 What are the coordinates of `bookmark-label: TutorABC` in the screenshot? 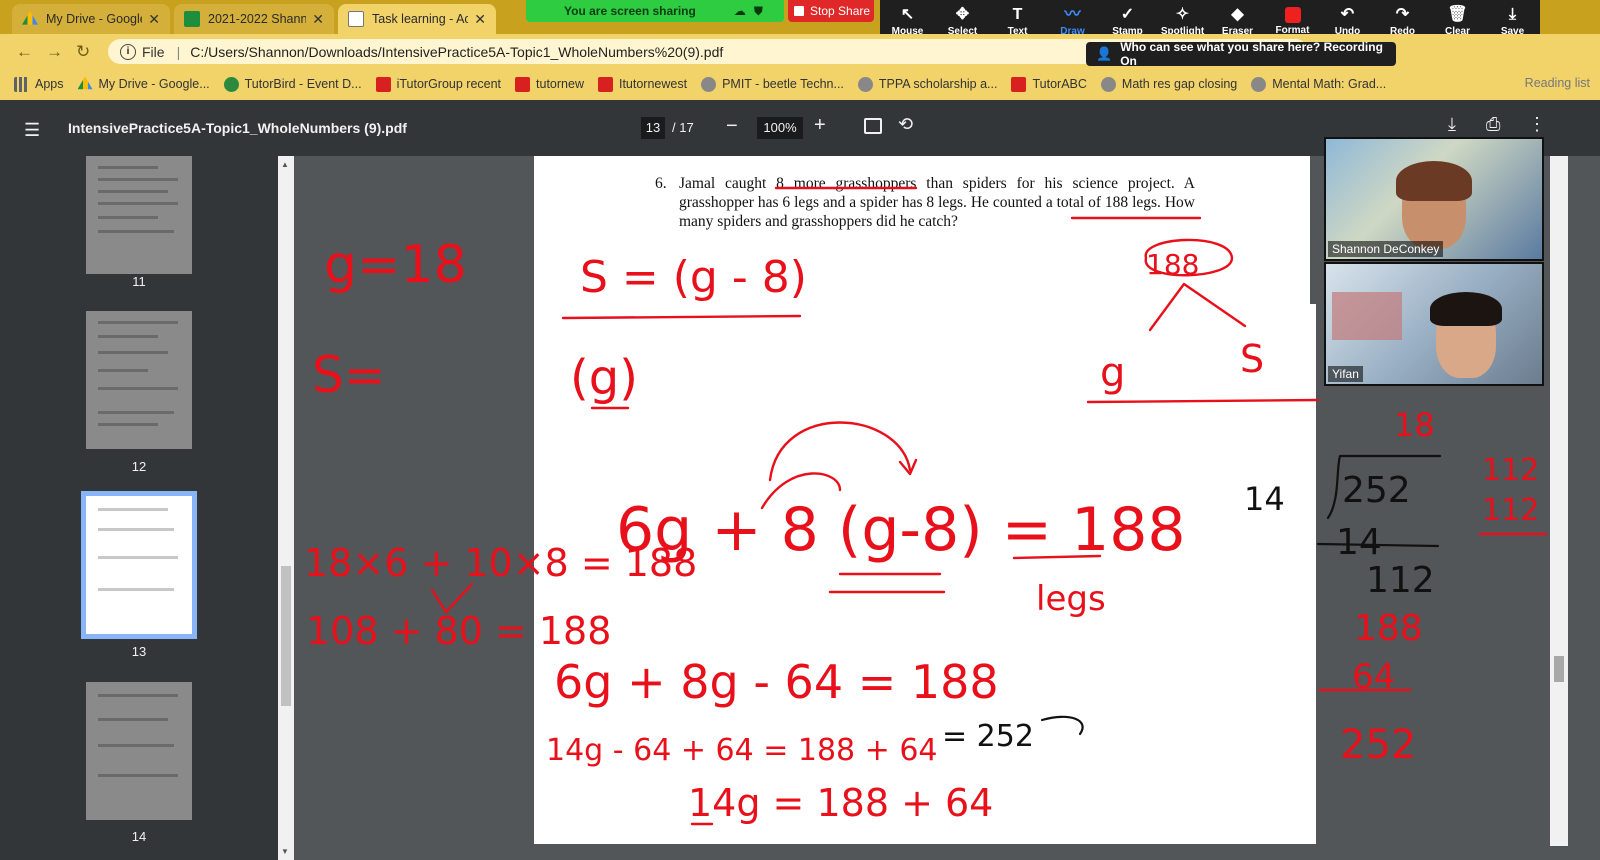 It's located at (1059, 84).